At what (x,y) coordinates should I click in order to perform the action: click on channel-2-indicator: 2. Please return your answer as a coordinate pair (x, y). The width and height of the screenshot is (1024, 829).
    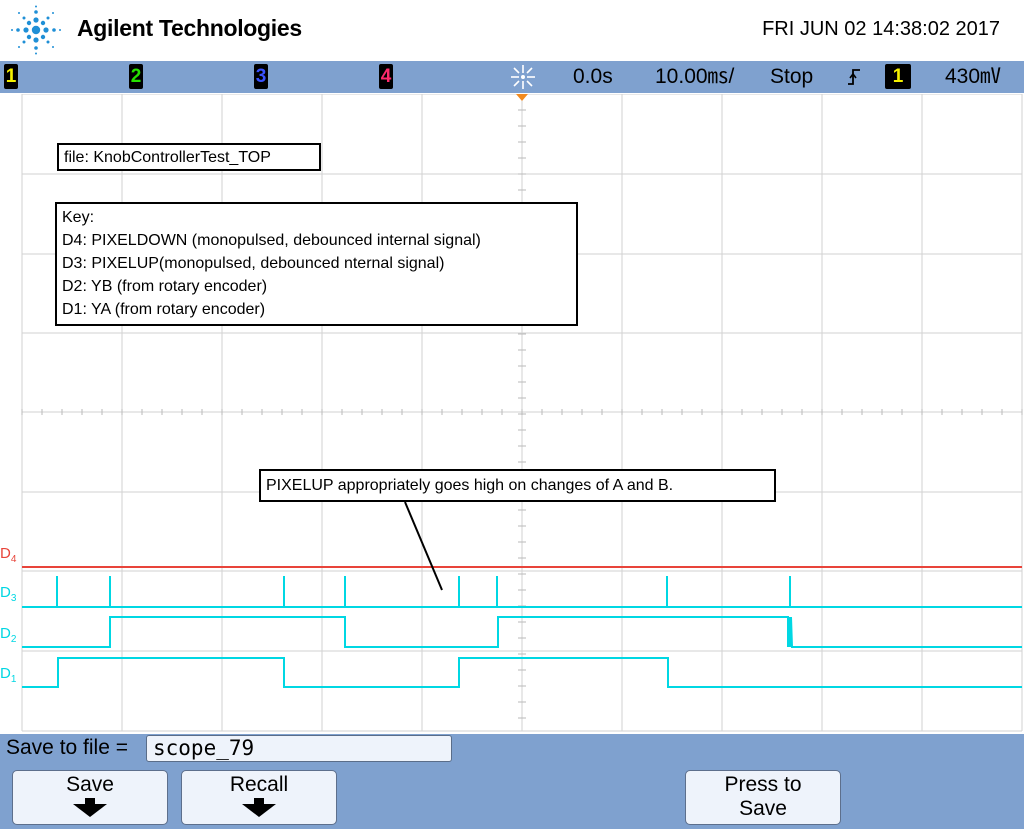
    Looking at the image, I should click on (136, 76).